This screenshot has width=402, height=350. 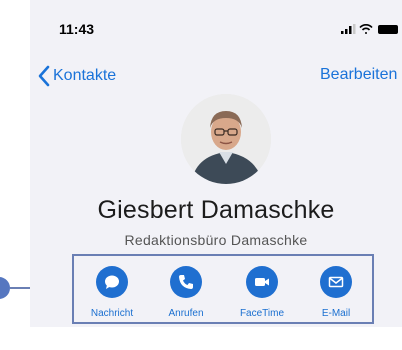 What do you see at coordinates (186, 313) in the screenshot?
I see `call-label: Anrufen` at bounding box center [186, 313].